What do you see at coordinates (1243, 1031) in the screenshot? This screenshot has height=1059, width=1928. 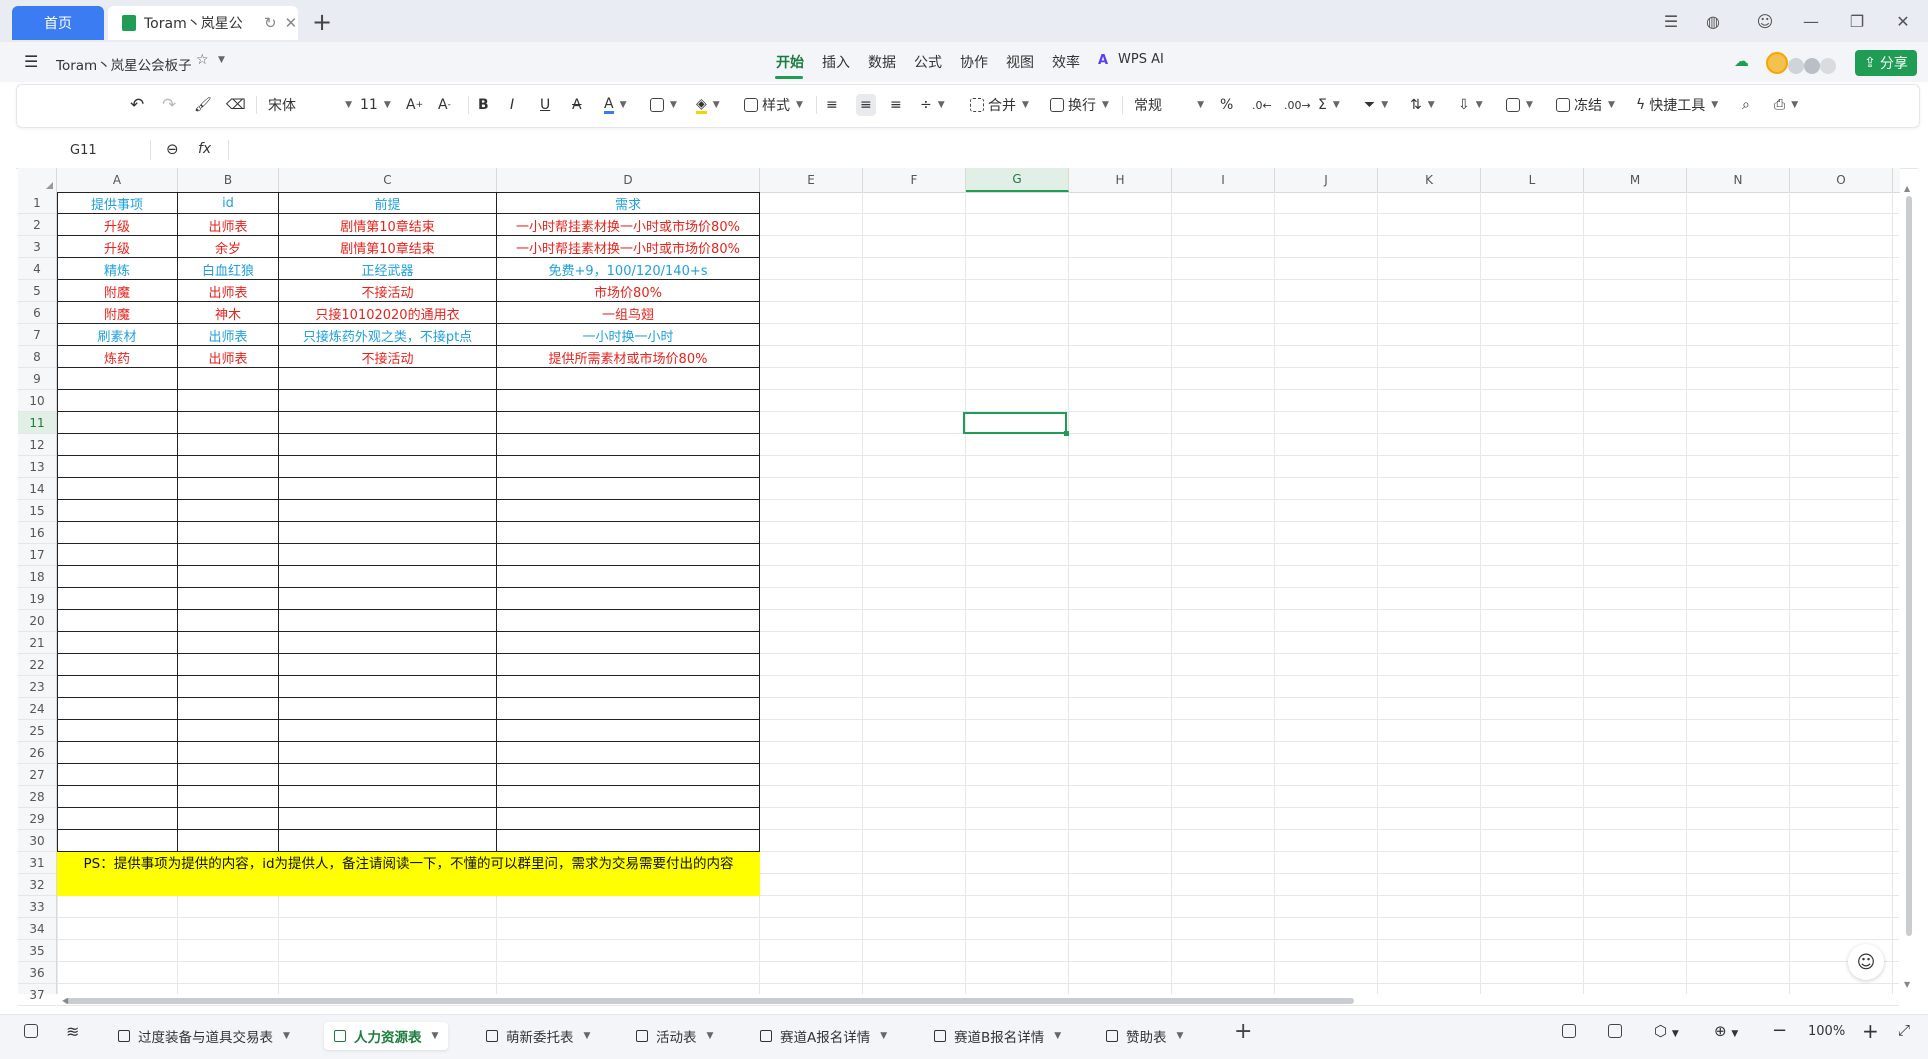 I see `add-sheet-button: +` at bounding box center [1243, 1031].